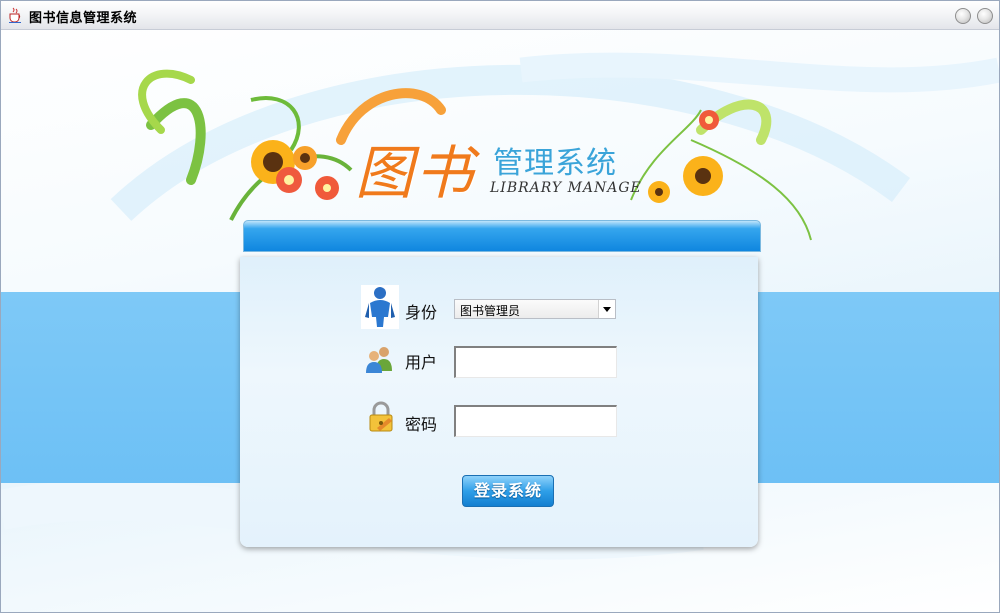 This screenshot has width=1000, height=613. I want to click on sunflower-cluster-left, so click(295, 170).